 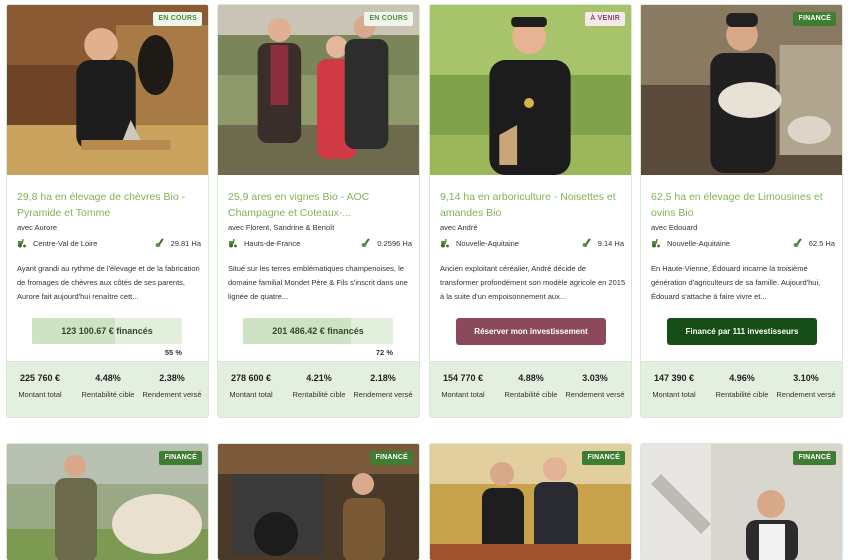 What do you see at coordinates (272, 243) in the screenshot?
I see `region-label: Hauts-de-France` at bounding box center [272, 243].